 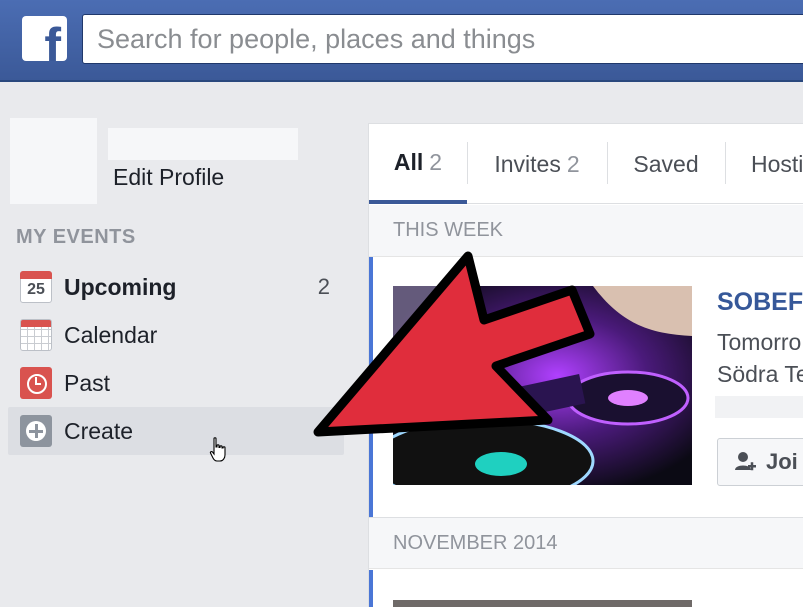 What do you see at coordinates (87, 382) in the screenshot?
I see `sidebar-item-label: Past` at bounding box center [87, 382].